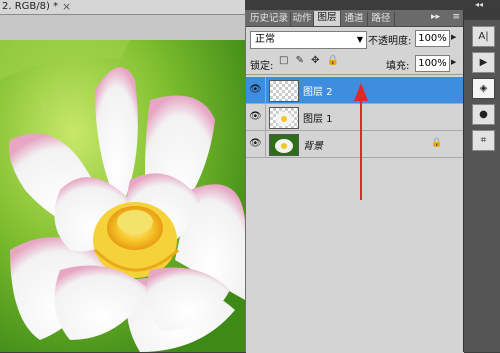 This screenshot has width=500, height=353. I want to click on dock-collapse-icon: ◂◂, so click(479, 4).